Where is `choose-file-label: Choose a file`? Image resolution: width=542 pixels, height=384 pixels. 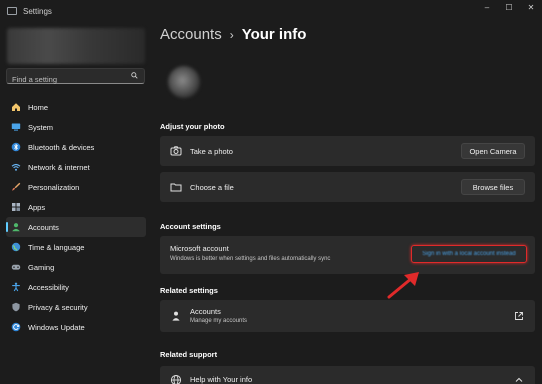
choose-file-label: Choose a file is located at coordinates (212, 187).